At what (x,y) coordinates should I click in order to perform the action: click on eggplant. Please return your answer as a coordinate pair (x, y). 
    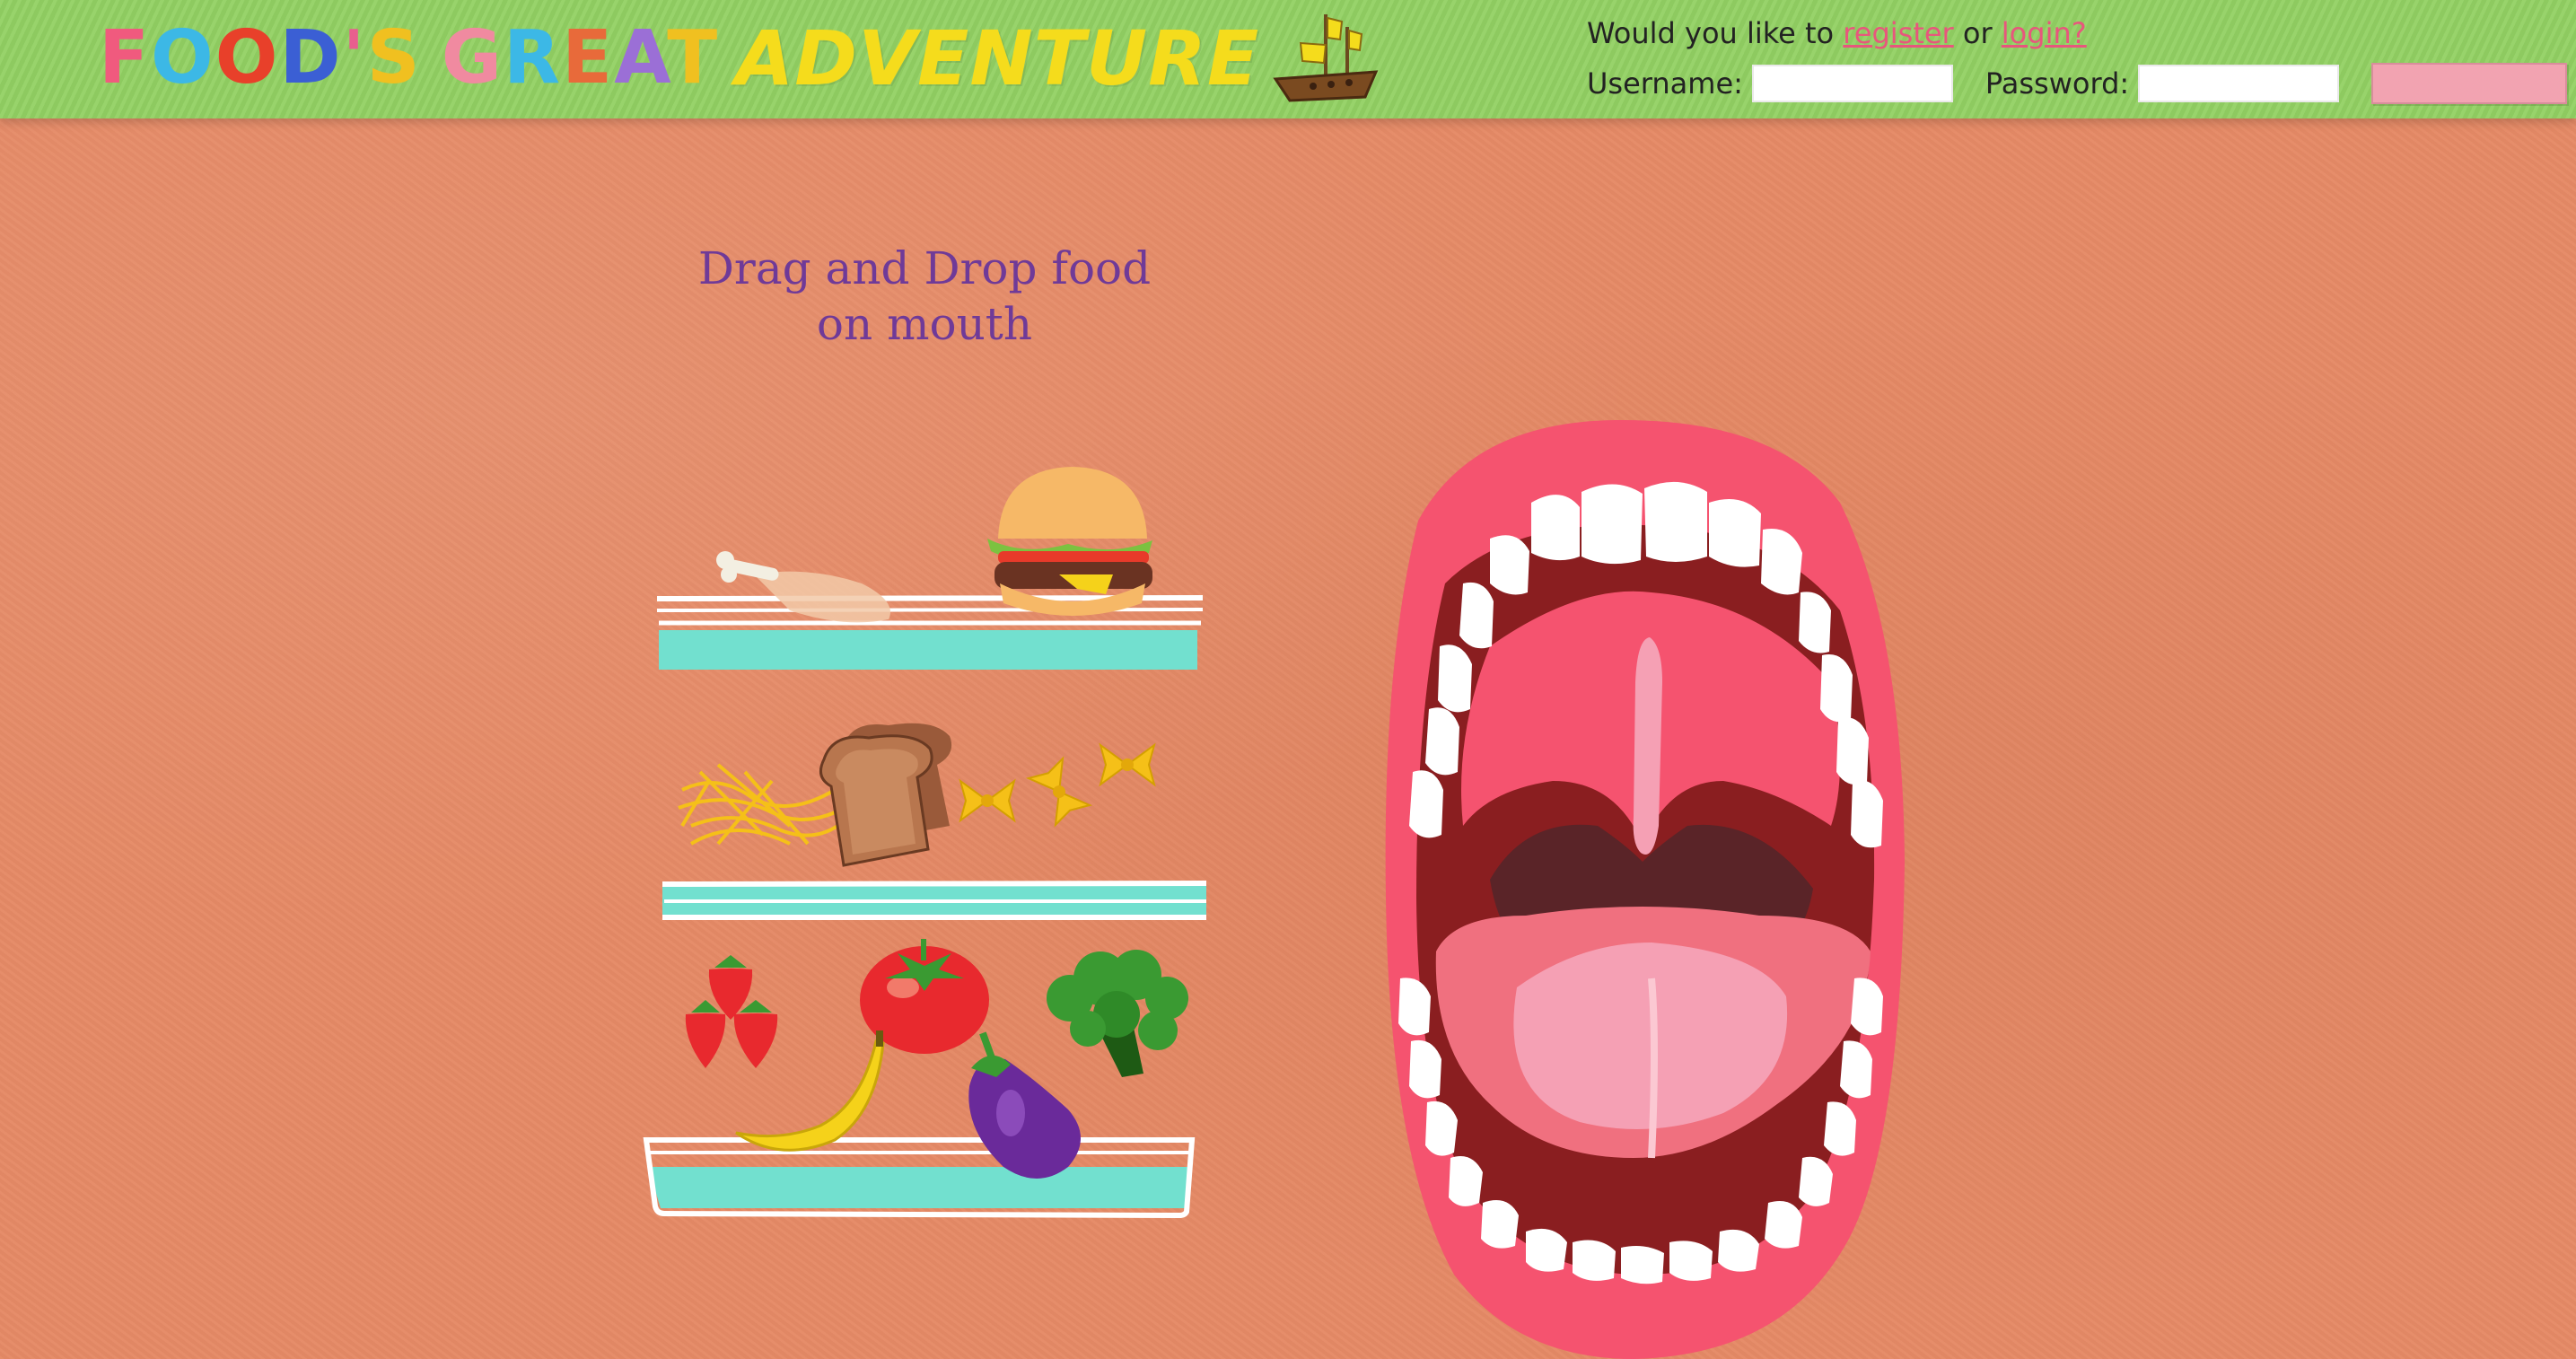
    Looking at the image, I should click on (1024, 1105).